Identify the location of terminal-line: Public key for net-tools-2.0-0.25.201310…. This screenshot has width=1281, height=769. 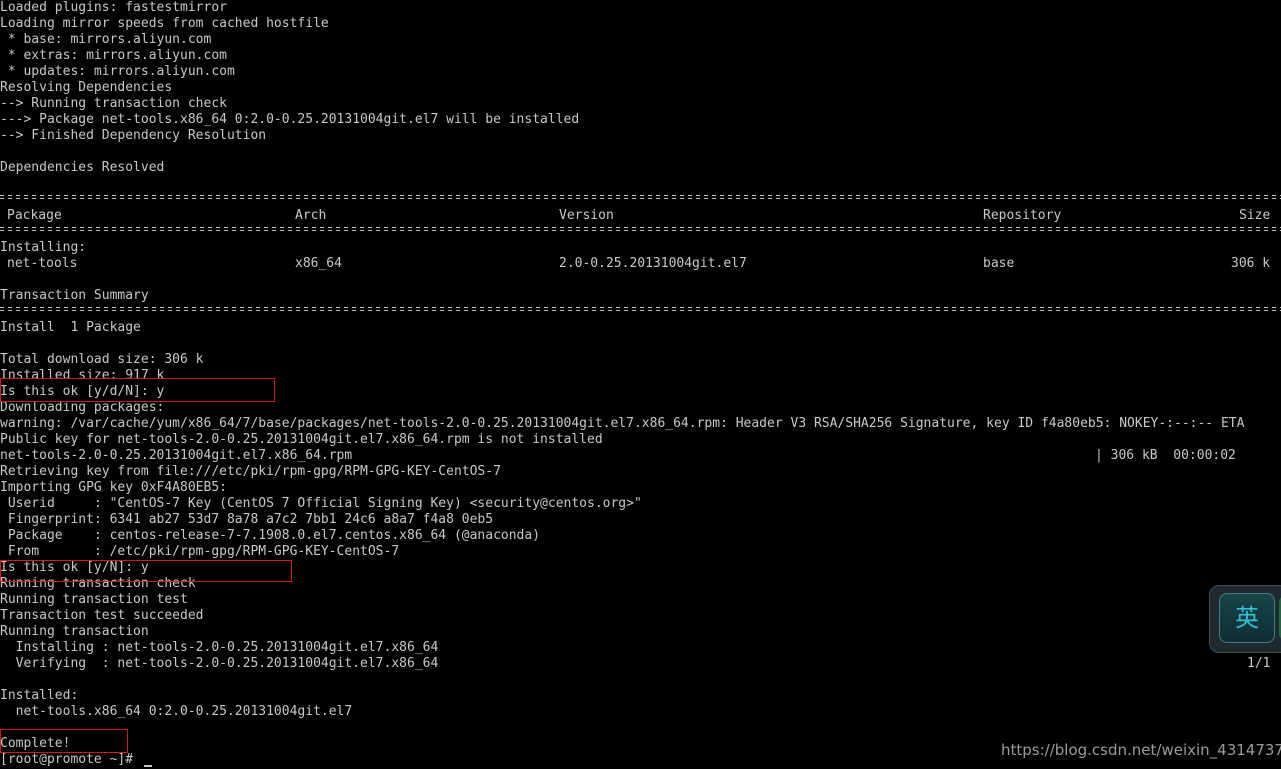
(301, 439).